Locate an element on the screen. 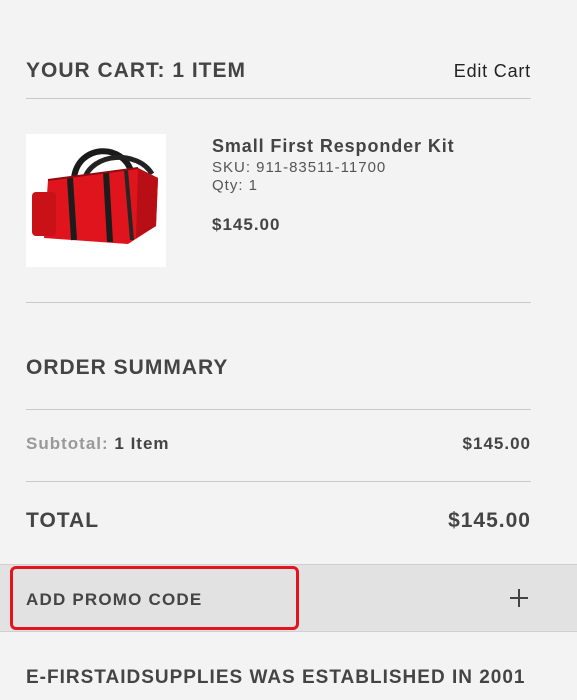 Image resolution: width=577 pixels, height=700 pixels. cart-header: YOUR CART: 1 ITEM Edit Cart is located at coordinates (278, 71).